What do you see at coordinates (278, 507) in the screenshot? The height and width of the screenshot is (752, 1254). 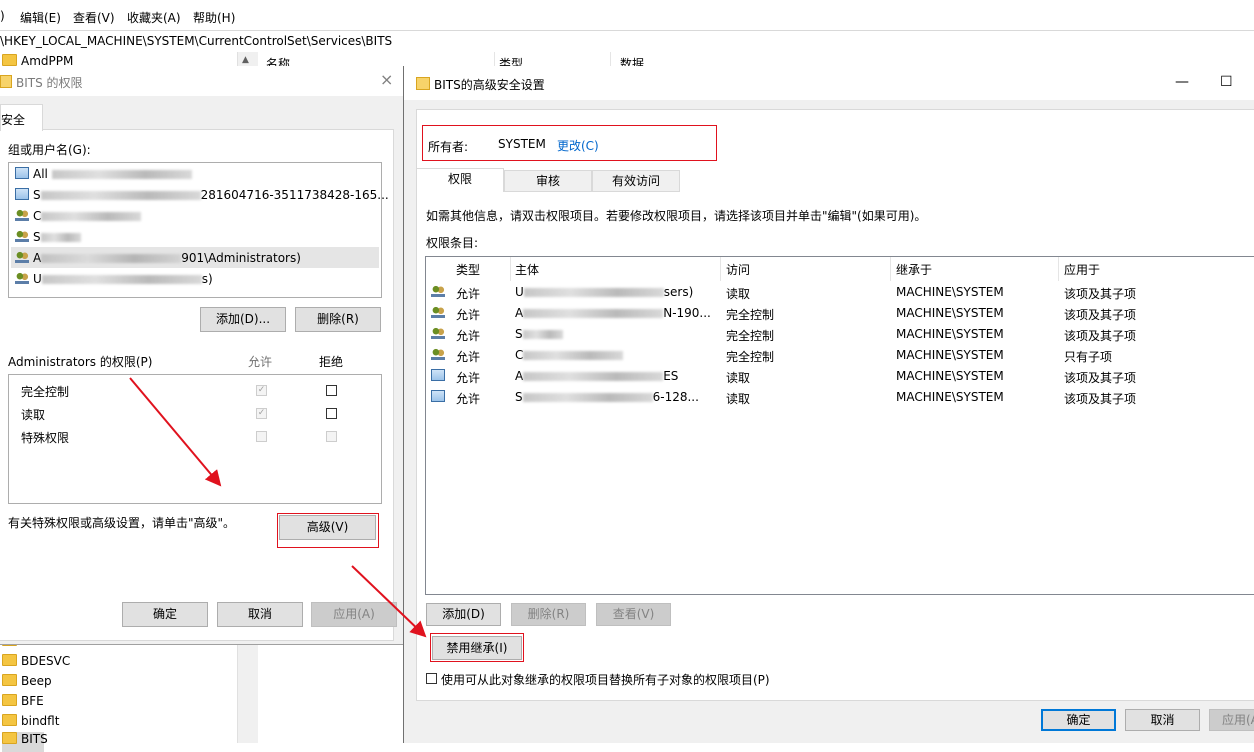 I see `annotation-arrows` at bounding box center [278, 507].